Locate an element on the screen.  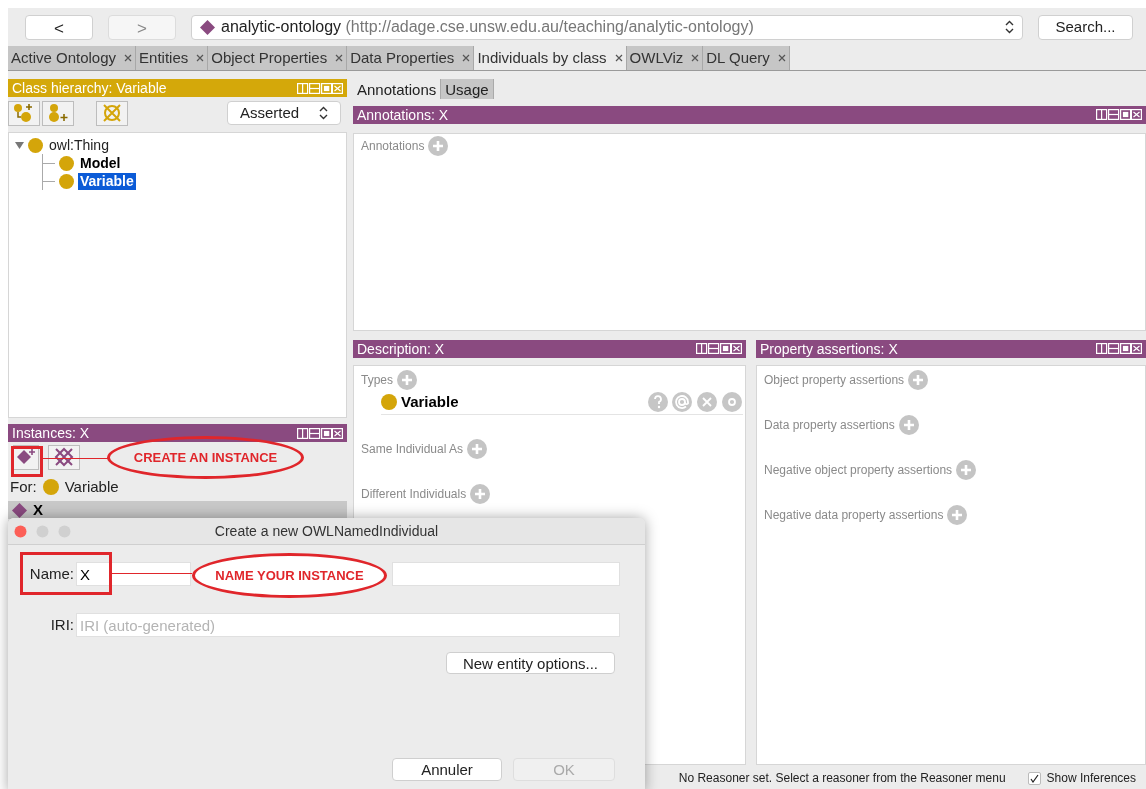
window-controls-icon is located at coordinates (43, 531).